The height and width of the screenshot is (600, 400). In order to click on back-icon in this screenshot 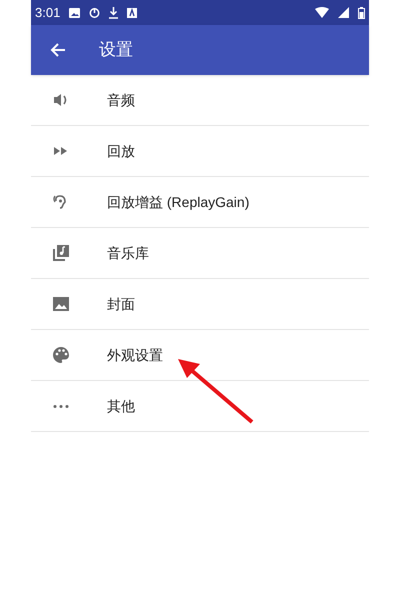, I will do `click(58, 50)`.